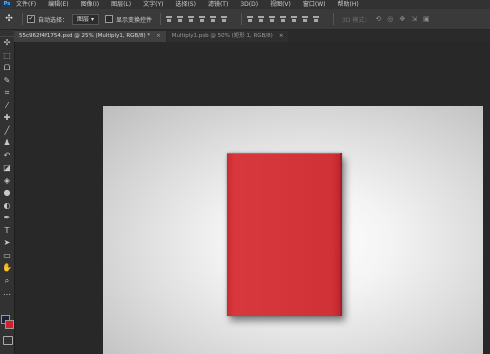 The image size is (490, 354). What do you see at coordinates (7, 268) in the screenshot?
I see `hand-tool-icon: ✋` at bounding box center [7, 268].